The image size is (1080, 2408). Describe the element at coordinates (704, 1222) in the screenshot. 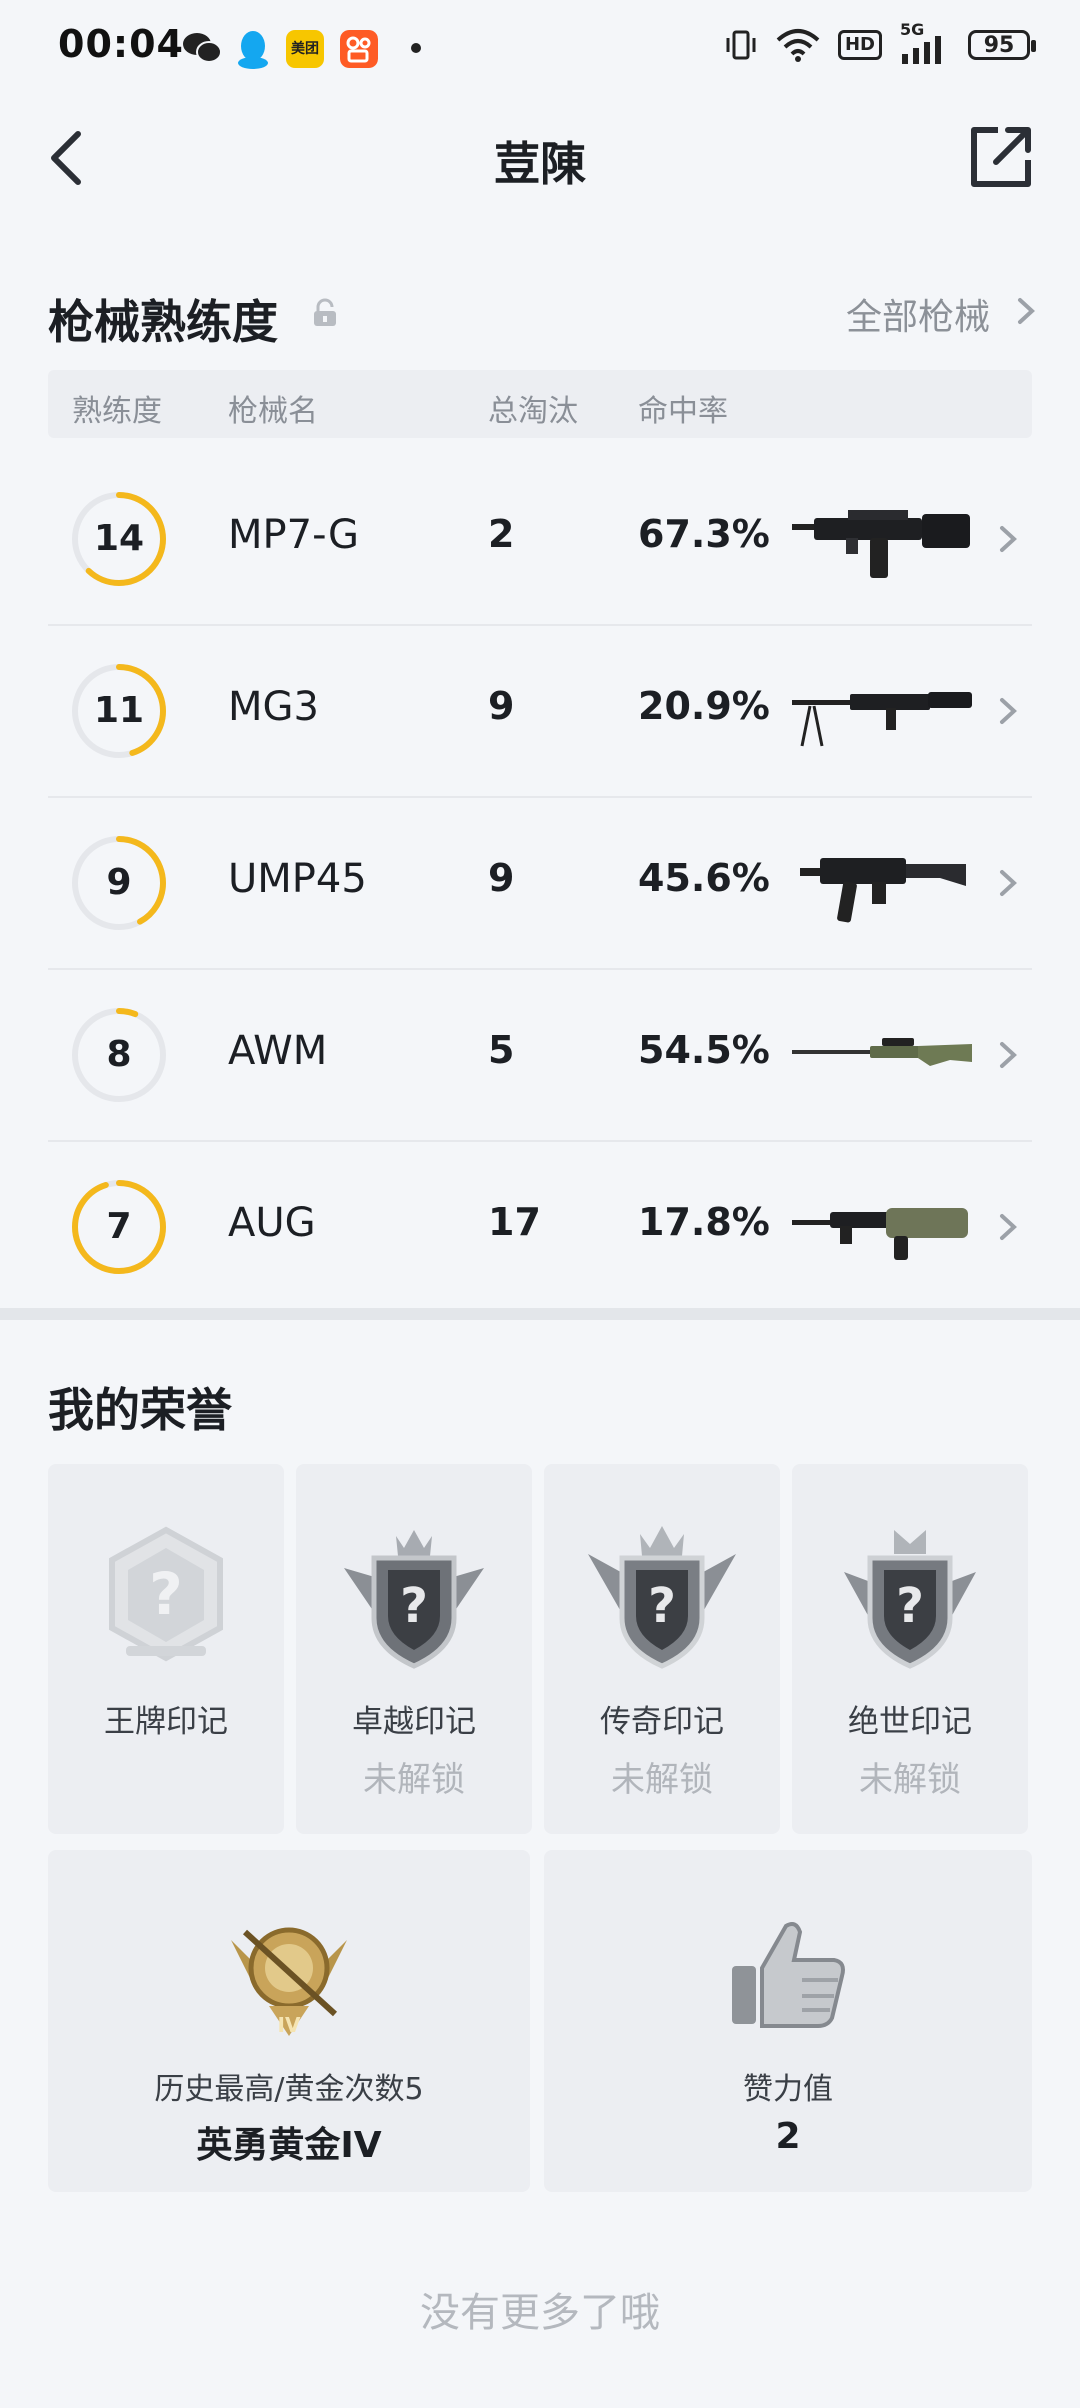

I see `weapon-accuracy: 17.8%` at that location.